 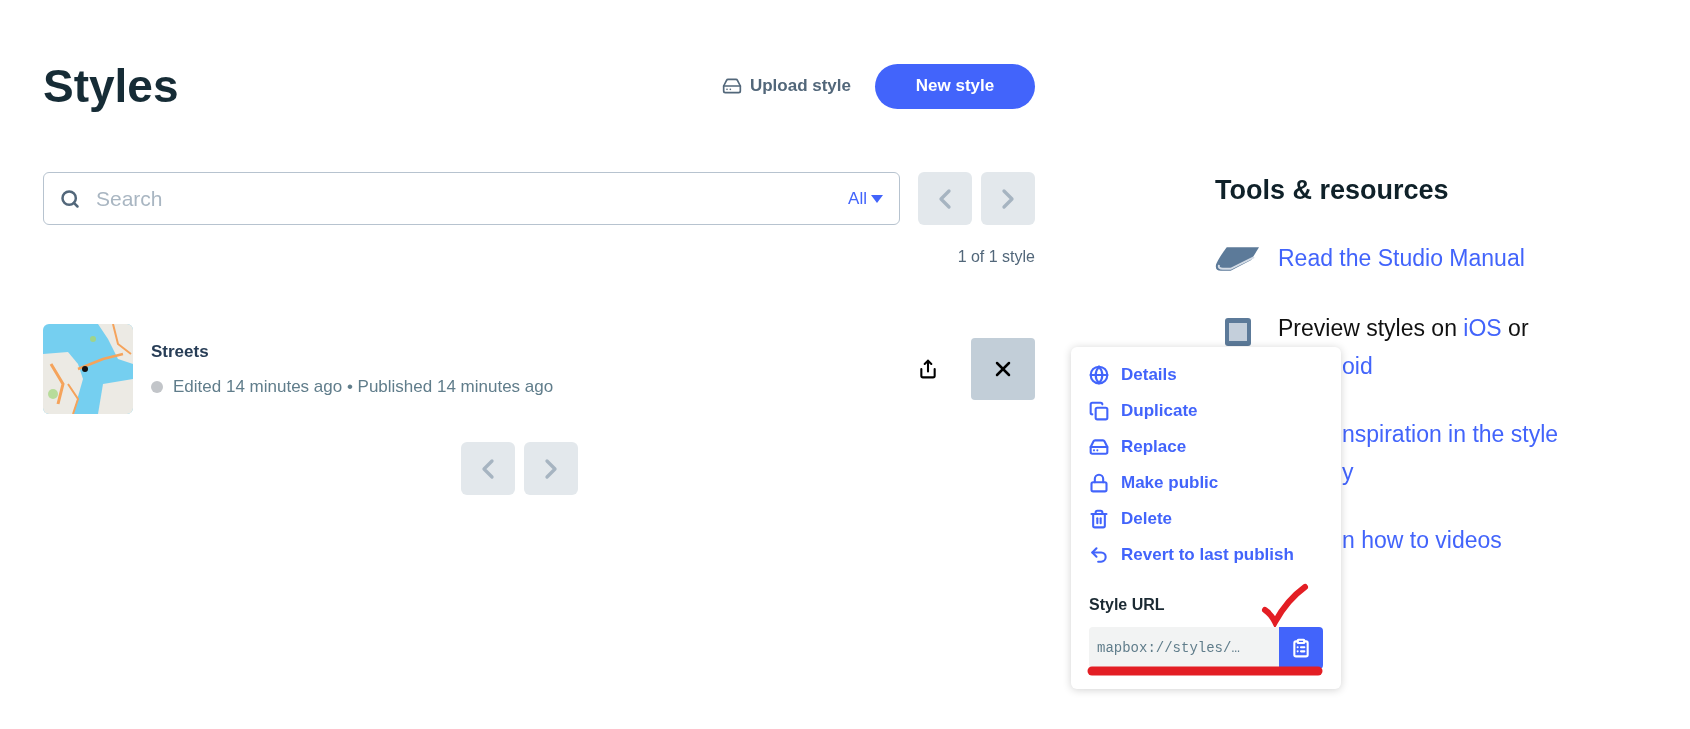 I want to click on resource-text: or, so click(x=1518, y=327).